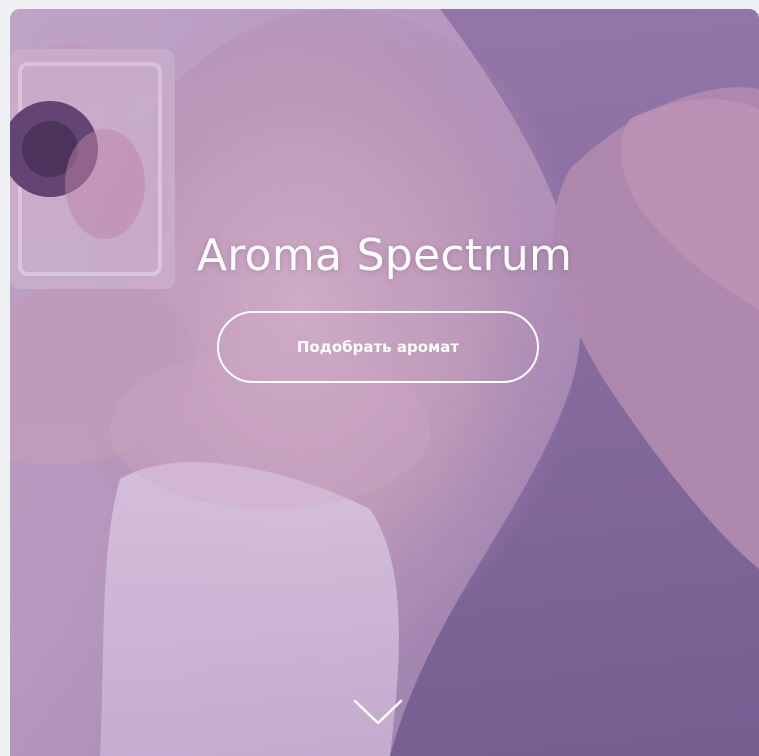  What do you see at coordinates (378, 347) in the screenshot?
I see `find-fragrance-button: Подобрать аромат` at bounding box center [378, 347].